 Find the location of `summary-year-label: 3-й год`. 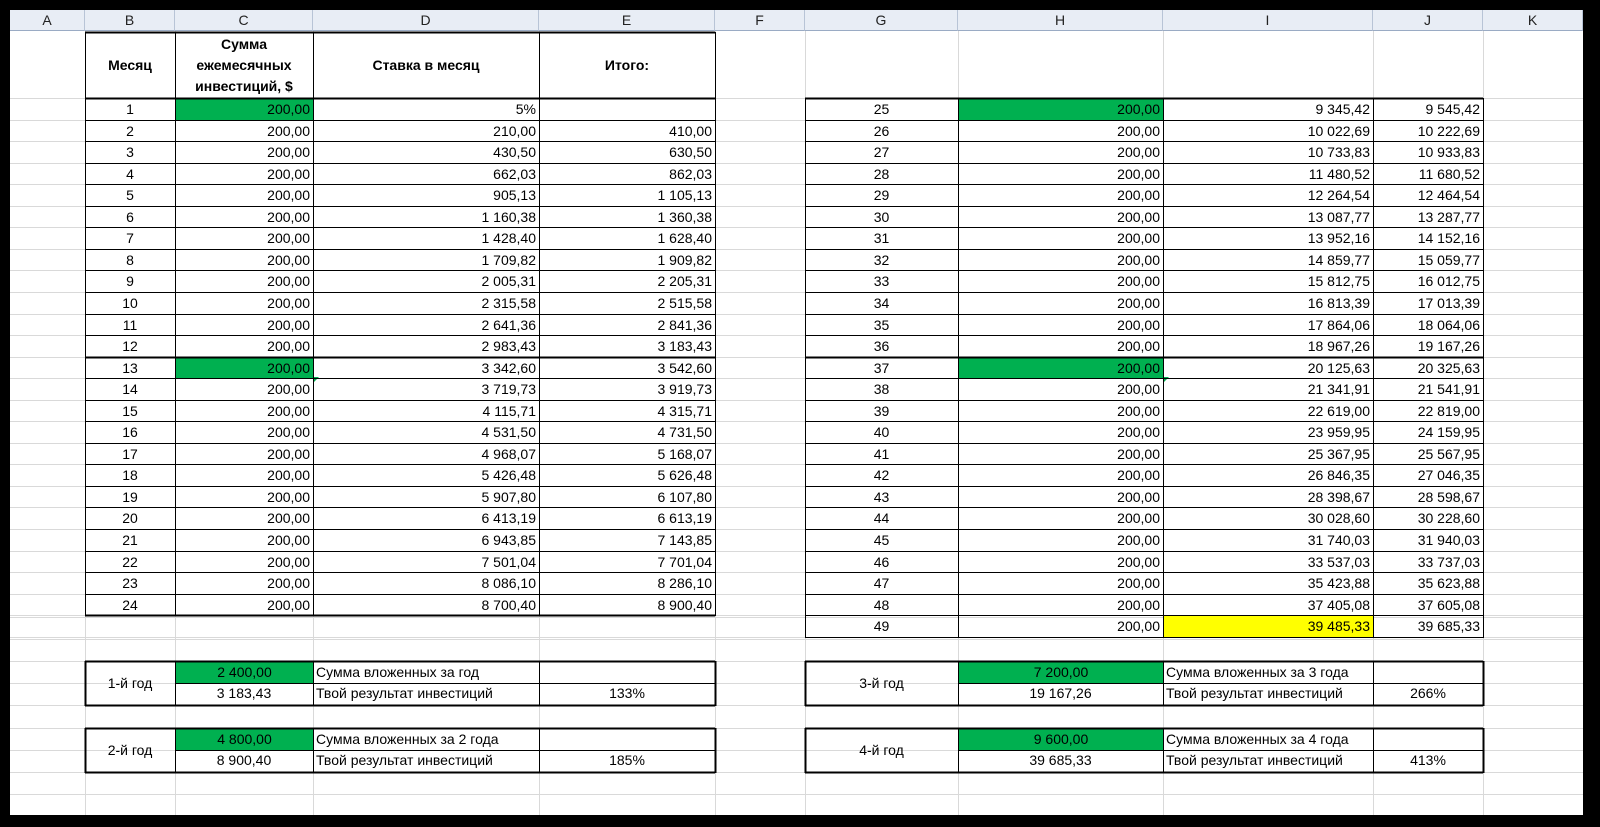

summary-year-label: 3-й год is located at coordinates (881, 683).